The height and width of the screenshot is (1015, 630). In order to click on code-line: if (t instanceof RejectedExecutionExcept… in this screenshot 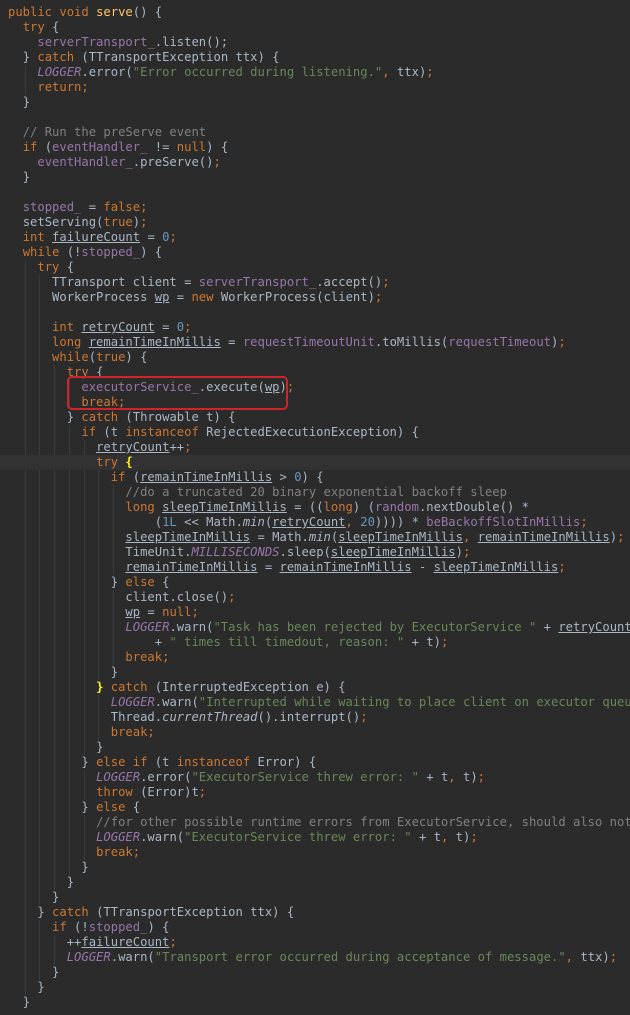, I will do `click(315, 432)`.